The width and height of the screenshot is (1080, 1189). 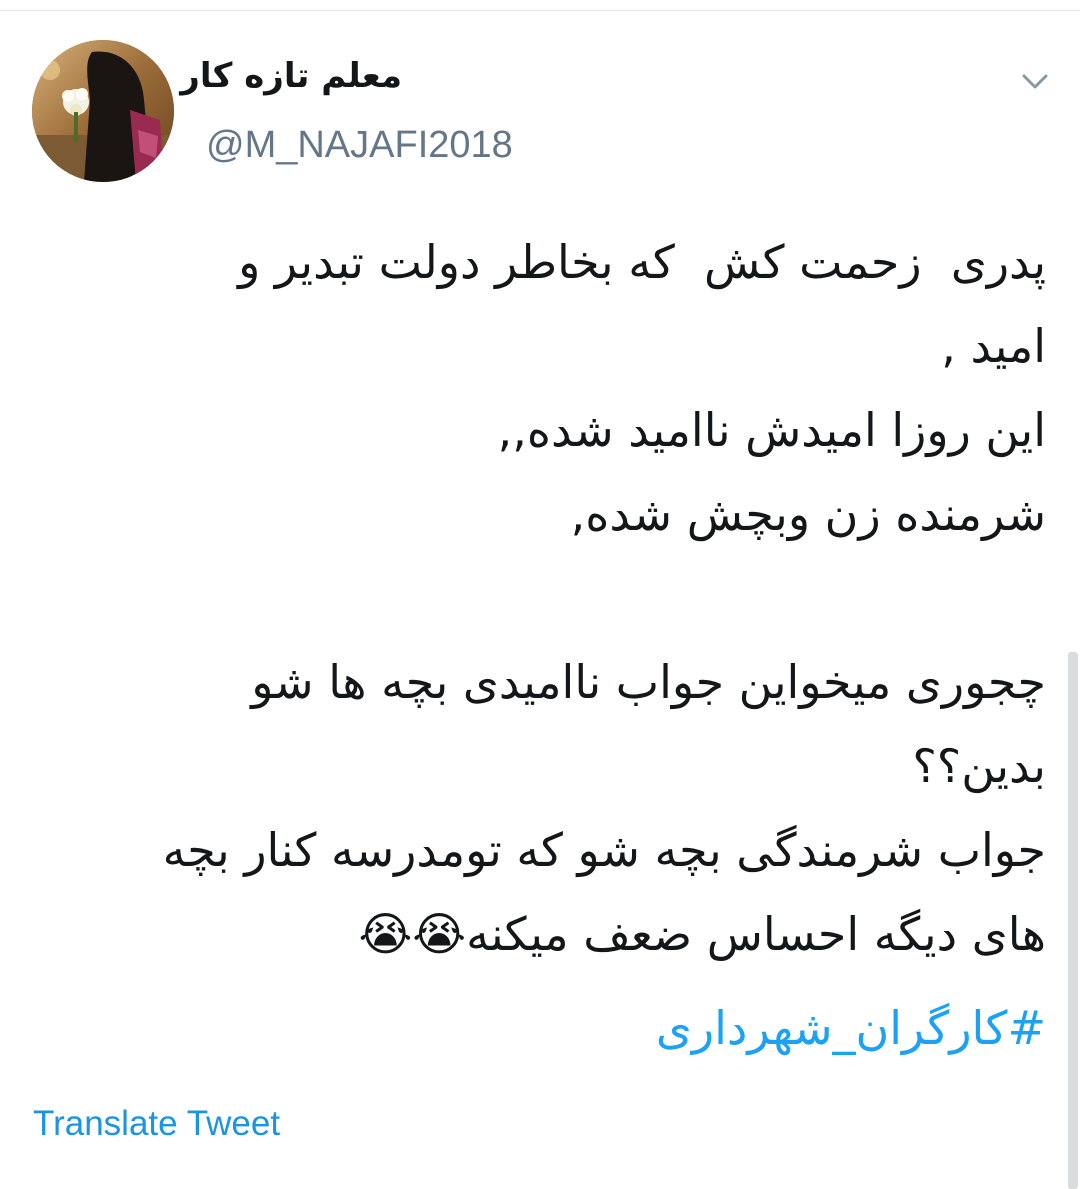 What do you see at coordinates (642, 262) in the screenshot?
I see `tweet-line: پدری زحمت کش که بخاطر دولت تبدیر و` at bounding box center [642, 262].